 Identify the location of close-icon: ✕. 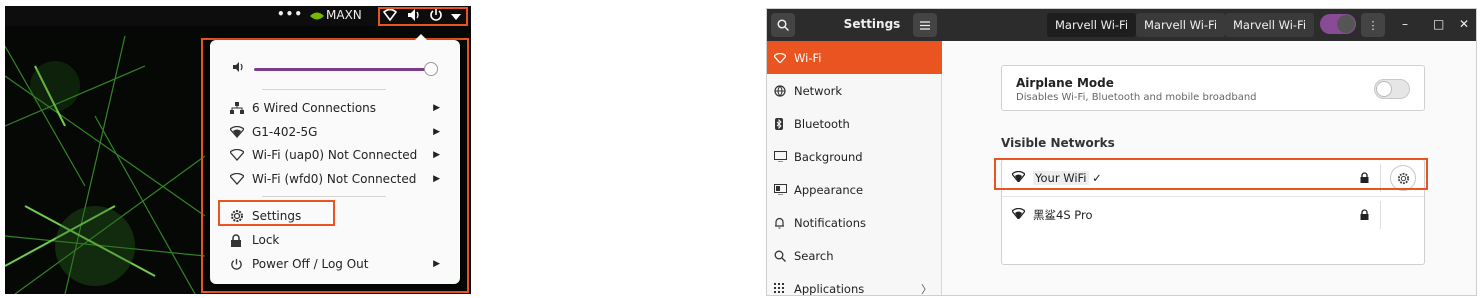
(1464, 24).